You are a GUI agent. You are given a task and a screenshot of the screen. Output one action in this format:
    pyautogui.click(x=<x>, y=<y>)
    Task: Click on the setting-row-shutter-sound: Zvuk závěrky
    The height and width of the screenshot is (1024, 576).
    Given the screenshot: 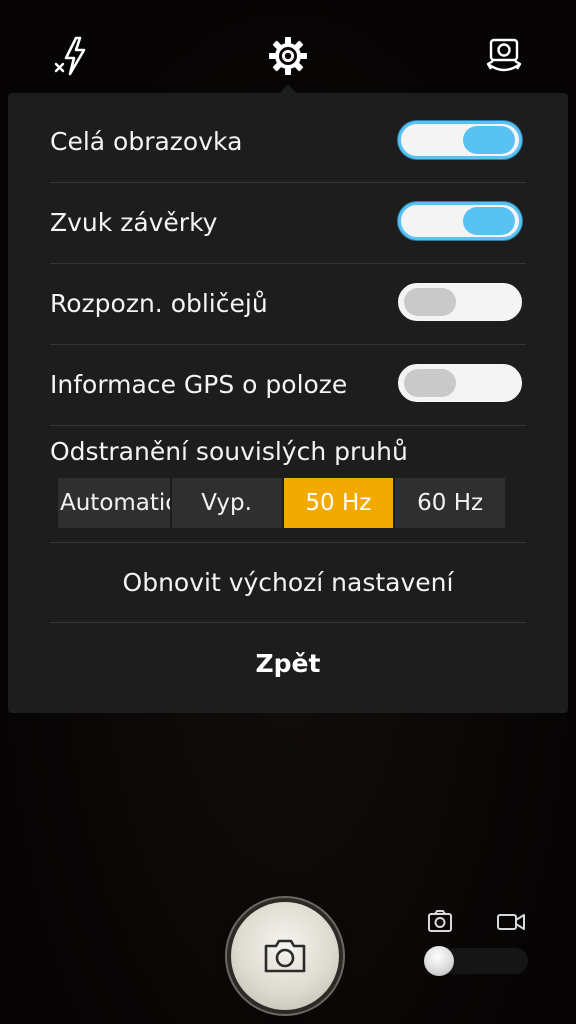 What is the action you would take?
    pyautogui.click(x=288, y=223)
    